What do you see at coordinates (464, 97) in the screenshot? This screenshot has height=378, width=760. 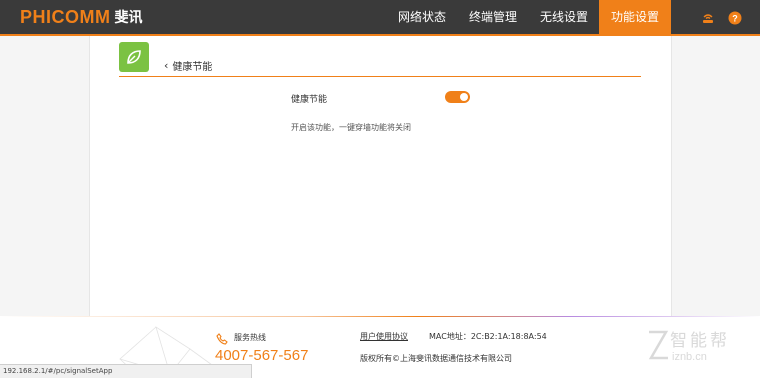 I see `toggle-knob` at bounding box center [464, 97].